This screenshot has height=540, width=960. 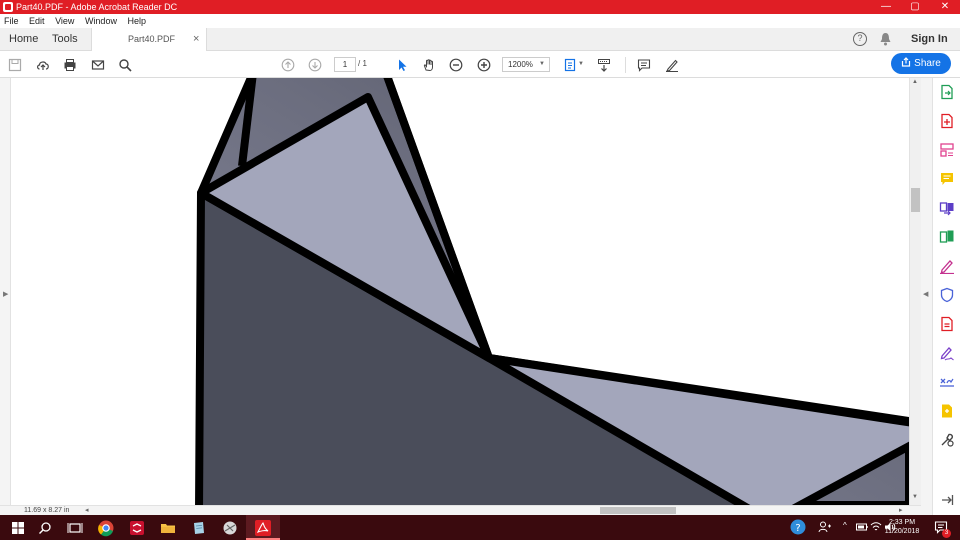 I want to click on vertical-scrollbar: ▲ ▼, so click(x=915, y=291).